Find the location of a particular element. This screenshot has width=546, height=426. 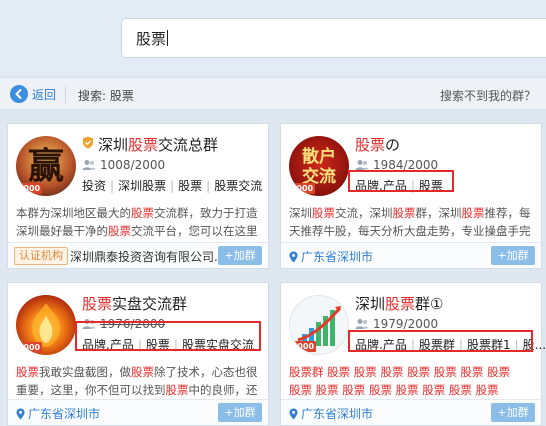

svg-text: 散户 is located at coordinates (319, 156).